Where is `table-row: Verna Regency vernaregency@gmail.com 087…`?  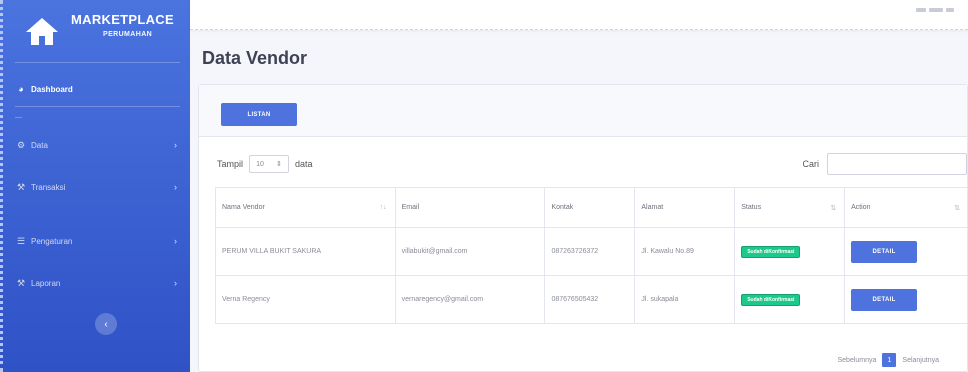
table-row: Verna Regency vernaregency@gmail.com 087… is located at coordinates (591, 299).